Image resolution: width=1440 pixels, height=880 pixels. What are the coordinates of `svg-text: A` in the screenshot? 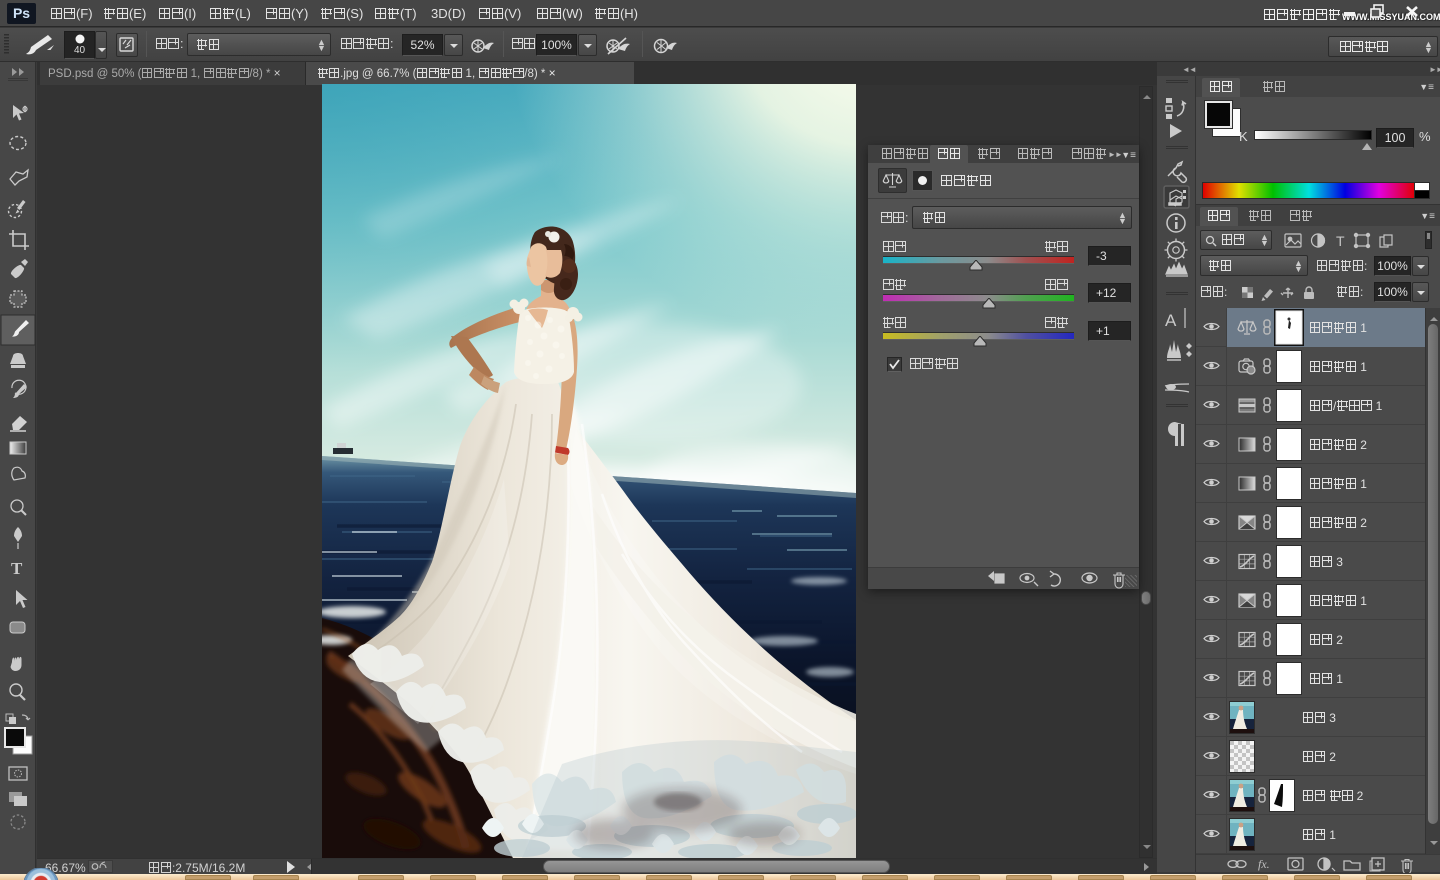 It's located at (1171, 320).